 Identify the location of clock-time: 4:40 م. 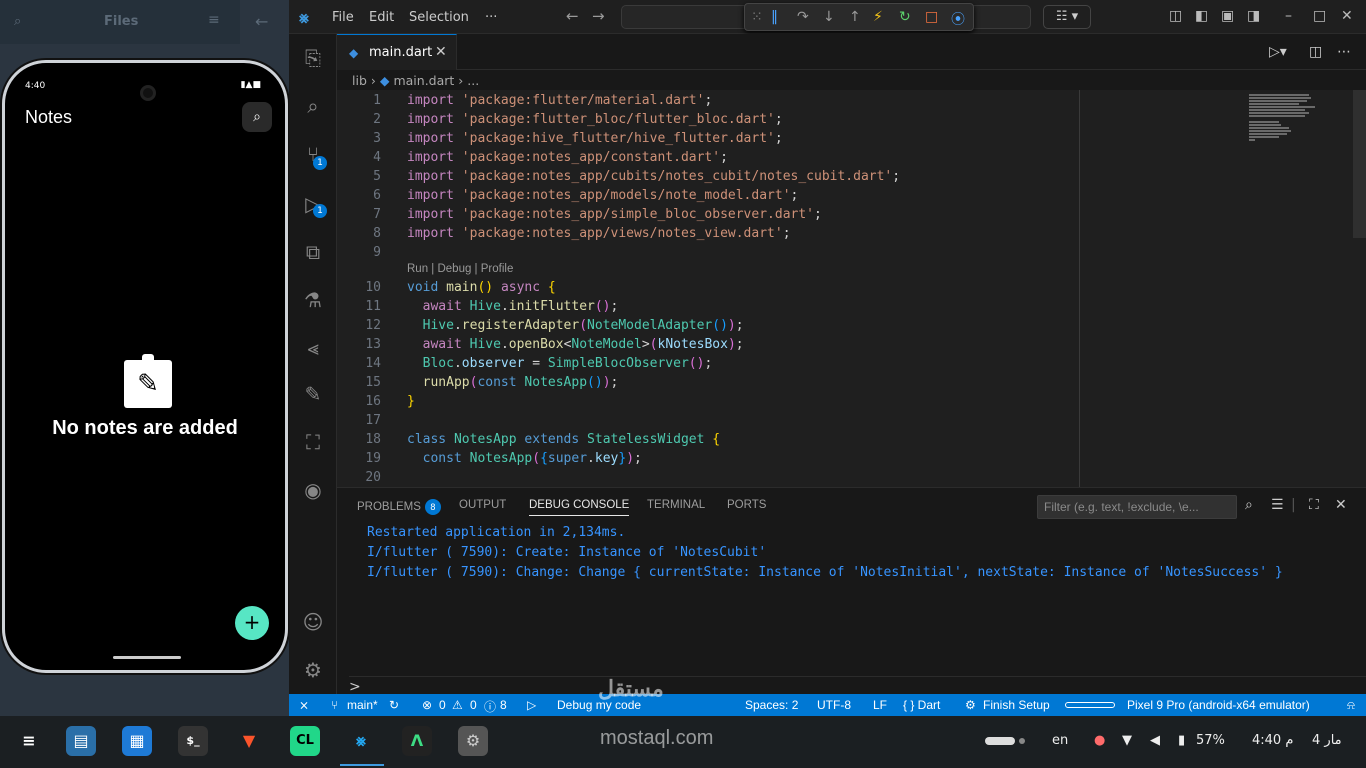
(1272, 740).